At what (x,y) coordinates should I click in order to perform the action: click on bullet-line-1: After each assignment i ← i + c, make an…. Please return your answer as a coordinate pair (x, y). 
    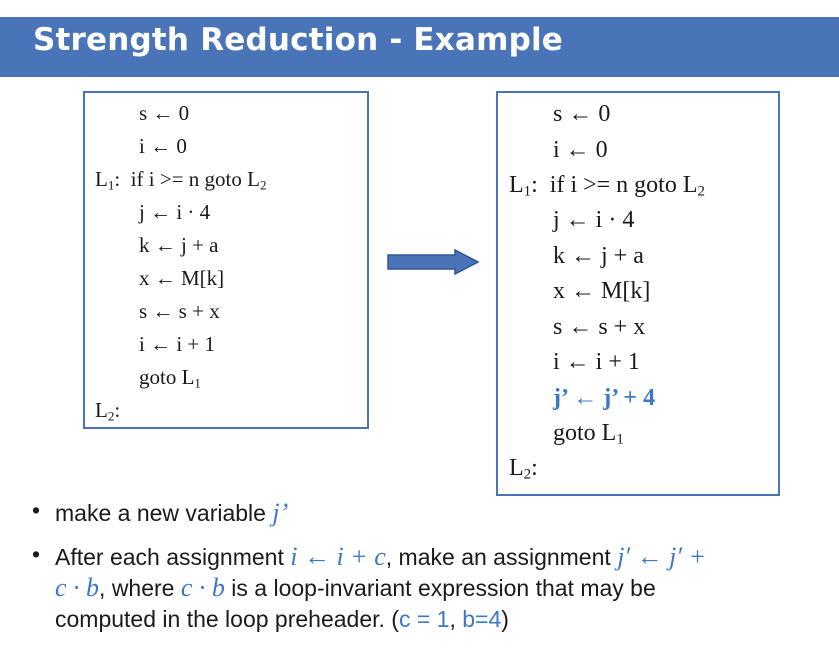
    Looking at the image, I should click on (380, 557).